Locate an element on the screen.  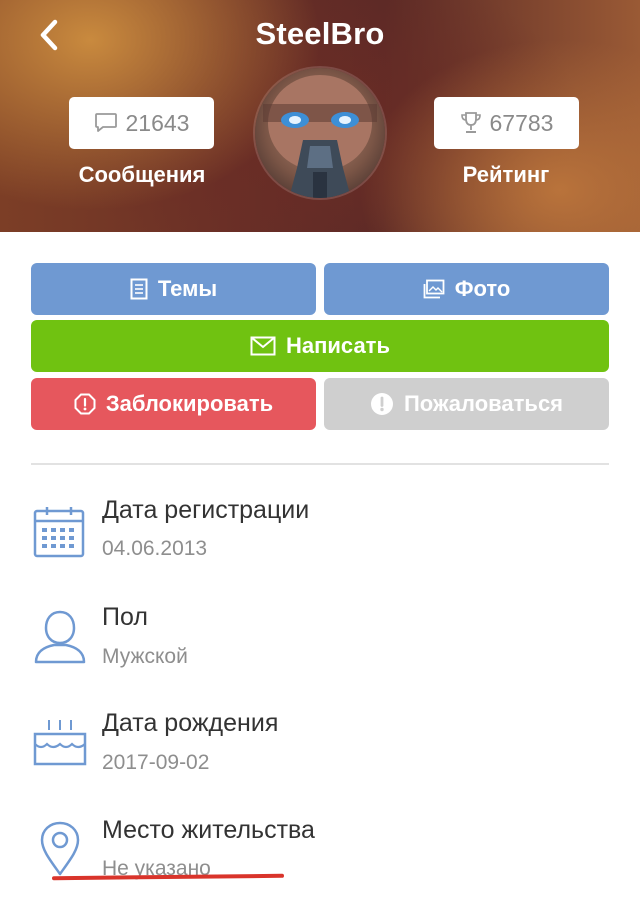
warning-circle-icon is located at coordinates (381, 404).